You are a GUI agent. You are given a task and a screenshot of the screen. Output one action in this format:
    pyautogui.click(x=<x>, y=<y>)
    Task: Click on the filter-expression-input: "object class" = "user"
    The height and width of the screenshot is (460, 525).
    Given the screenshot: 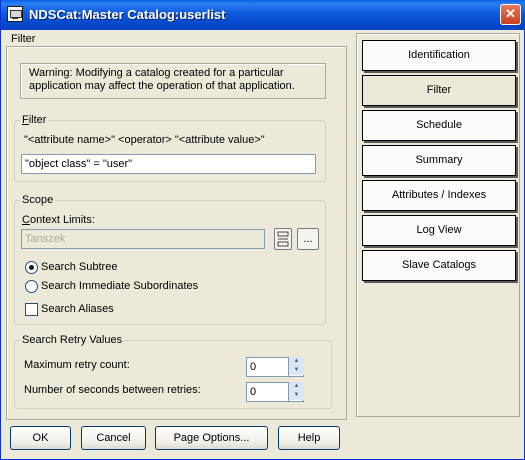 What is the action you would take?
    pyautogui.click(x=168, y=164)
    